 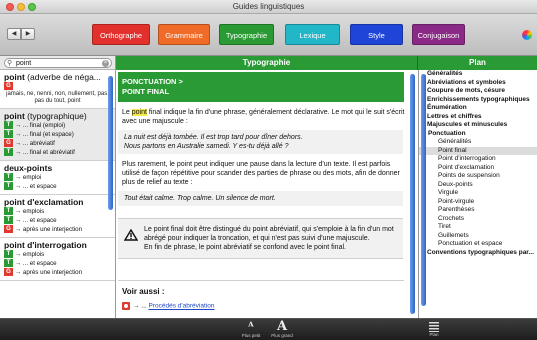 I want to click on plan-item-label: Tiret, so click(x=444, y=226).